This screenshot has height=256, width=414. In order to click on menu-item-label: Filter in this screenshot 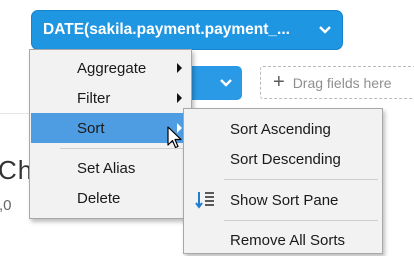, I will do `click(94, 98)`.